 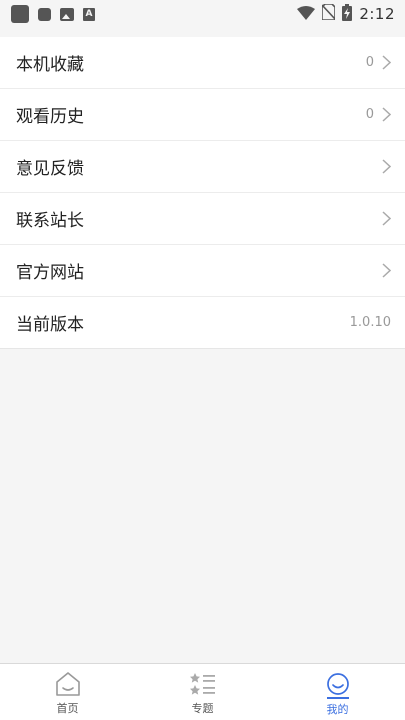 What do you see at coordinates (202, 63) in the screenshot?
I see `menu-item-favorites: 本机收藏 0` at bounding box center [202, 63].